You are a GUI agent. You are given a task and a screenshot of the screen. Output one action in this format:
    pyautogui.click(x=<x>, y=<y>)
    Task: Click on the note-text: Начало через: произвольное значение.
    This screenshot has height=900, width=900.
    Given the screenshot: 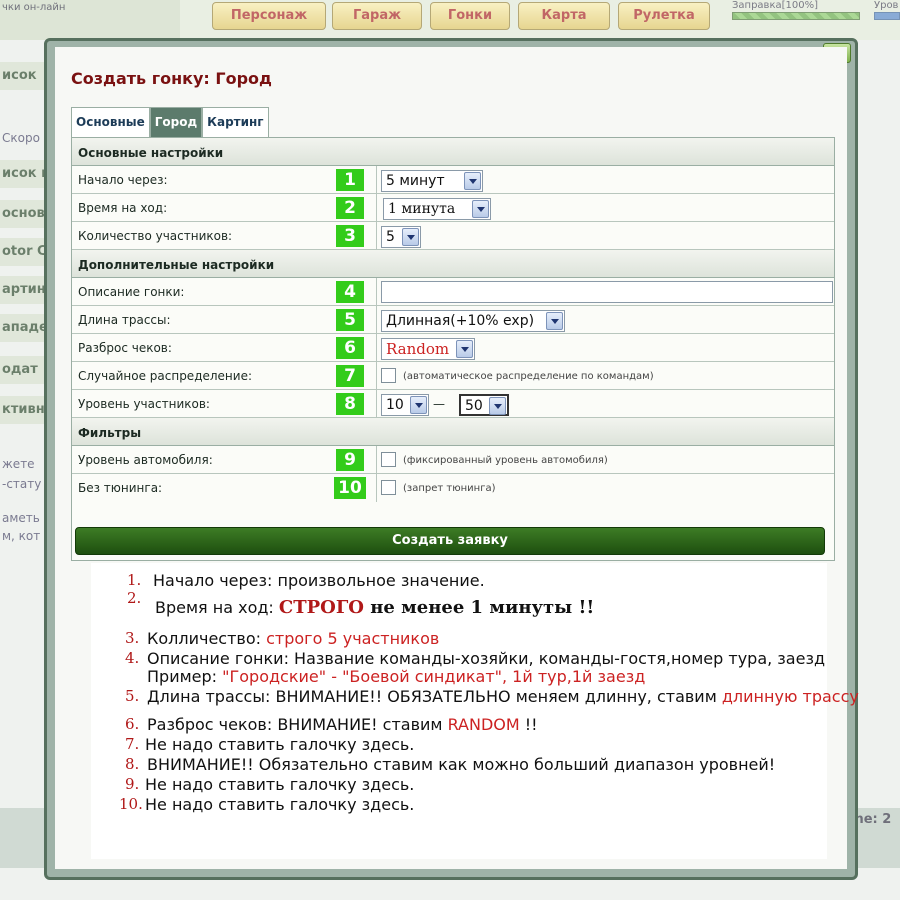 What is the action you would take?
    pyautogui.click(x=319, y=580)
    